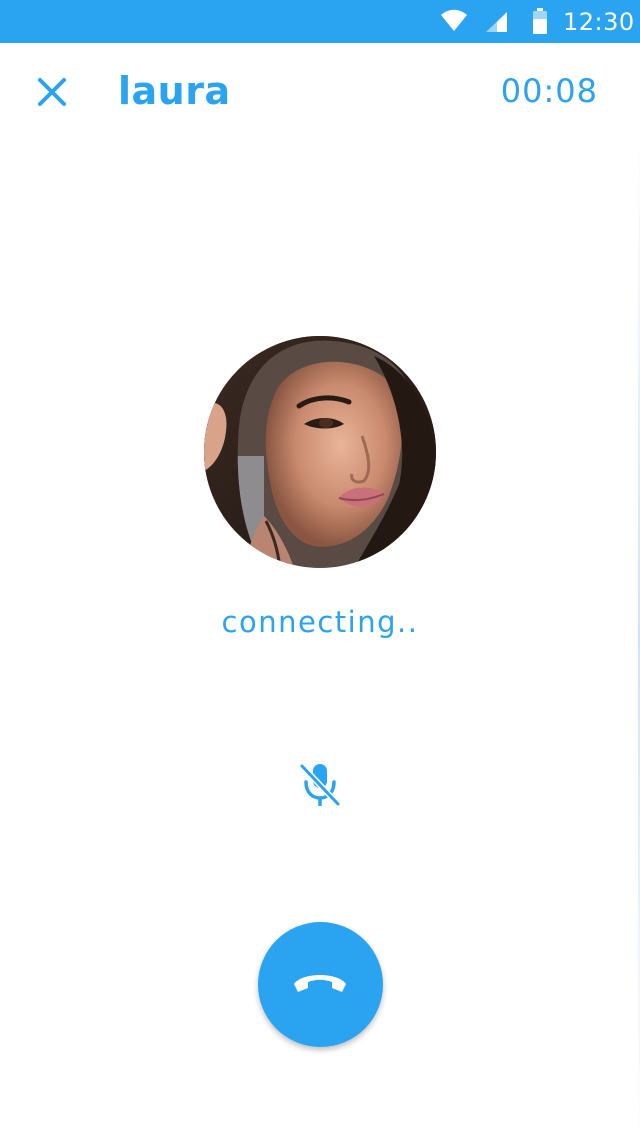  What do you see at coordinates (320, 785) in the screenshot?
I see `mic-off-icon` at bounding box center [320, 785].